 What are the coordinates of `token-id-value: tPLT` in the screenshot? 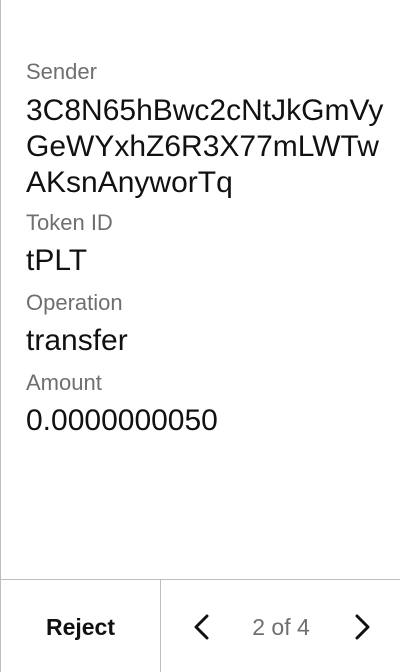 It's located at (57, 260).